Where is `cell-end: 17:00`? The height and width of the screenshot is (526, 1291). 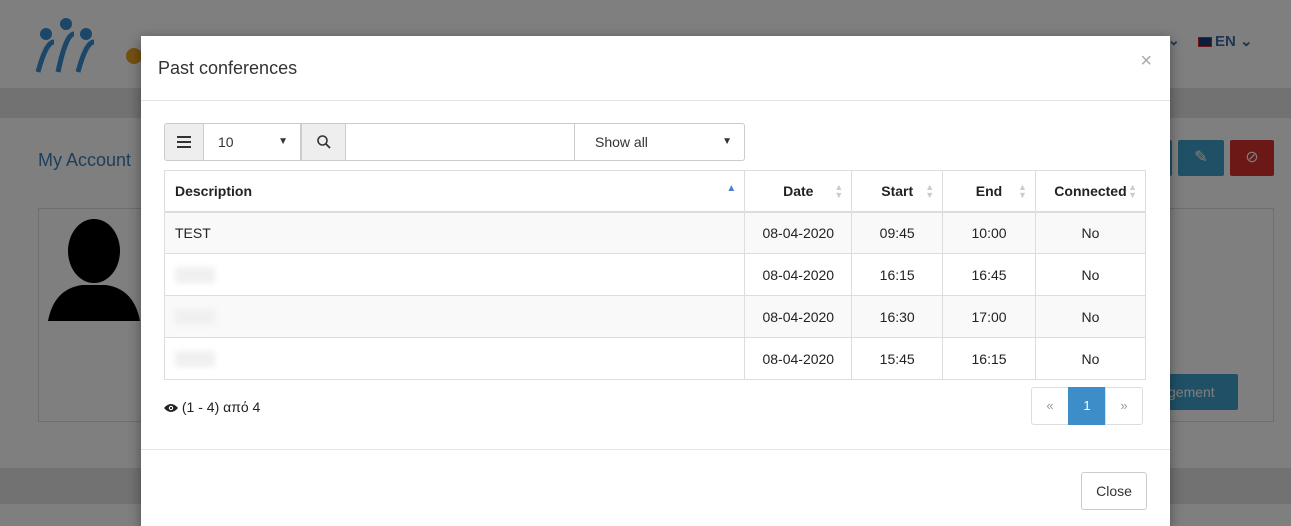 cell-end: 17:00 is located at coordinates (989, 316).